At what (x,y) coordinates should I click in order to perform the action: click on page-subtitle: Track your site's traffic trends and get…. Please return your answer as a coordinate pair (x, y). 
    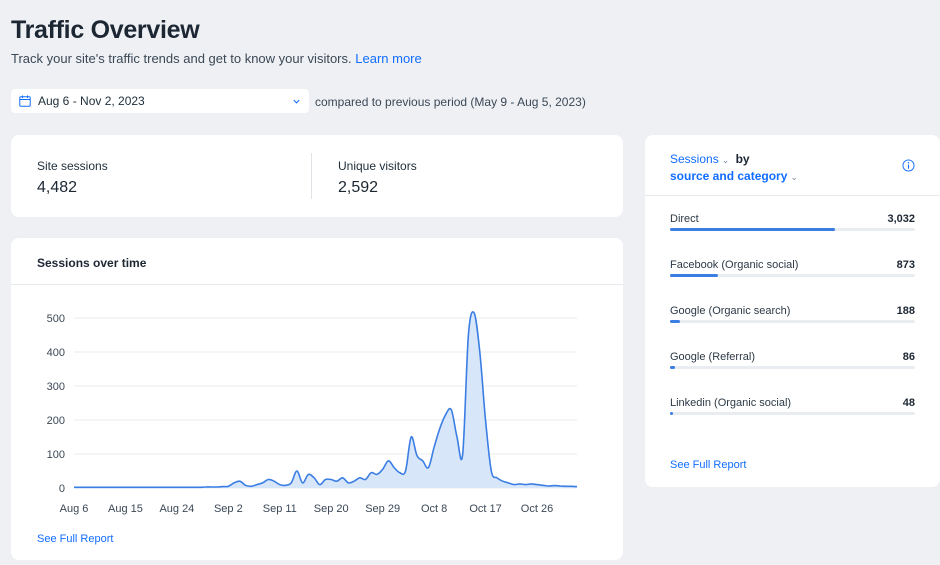
    Looking at the image, I should click on (216, 58).